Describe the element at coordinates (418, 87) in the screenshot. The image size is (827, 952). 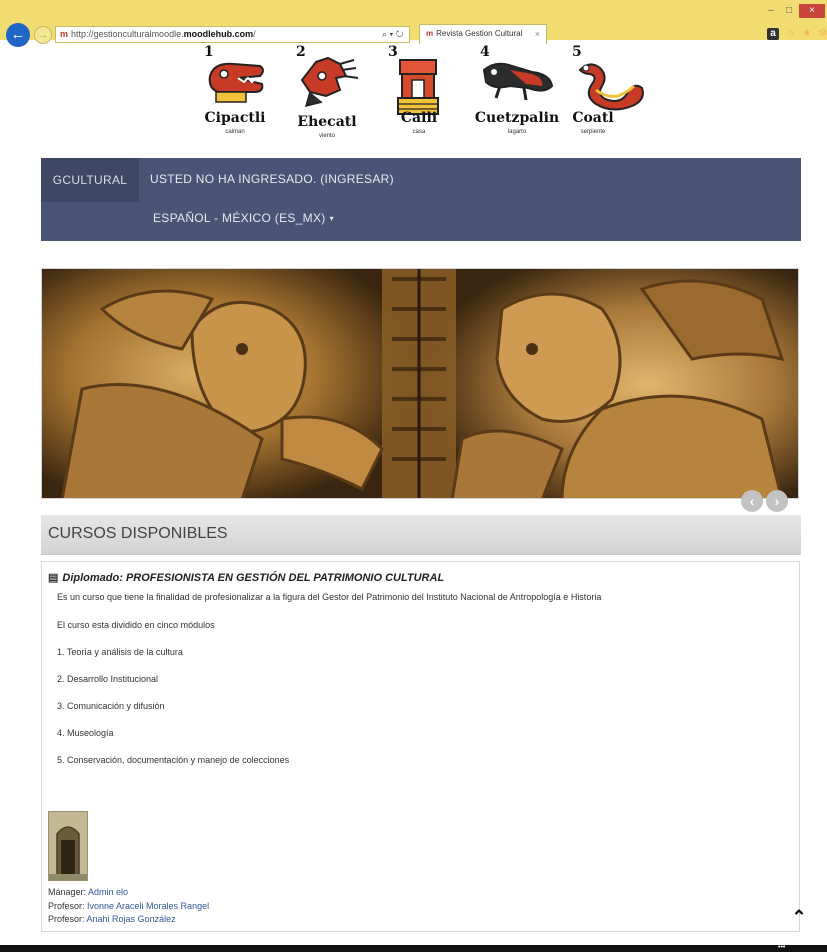
I see `house-icon` at that location.